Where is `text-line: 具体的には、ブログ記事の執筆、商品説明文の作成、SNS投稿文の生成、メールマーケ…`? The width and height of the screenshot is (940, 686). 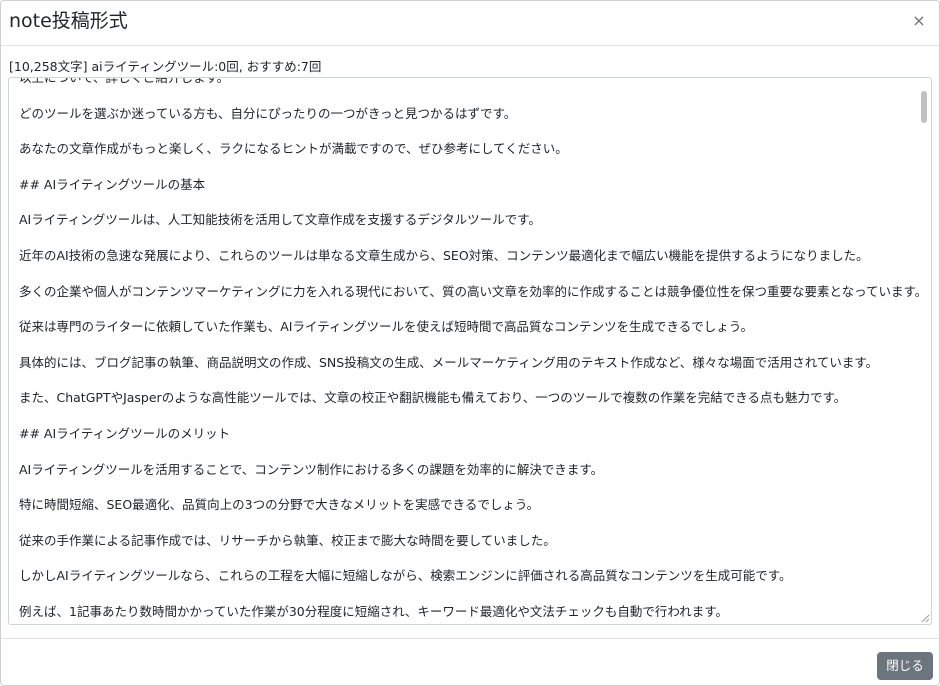
text-line: 具体的には、ブログ記事の執筆、商品説明文の作成、SNS投稿文の生成、メールマーケ… is located at coordinates (449, 362).